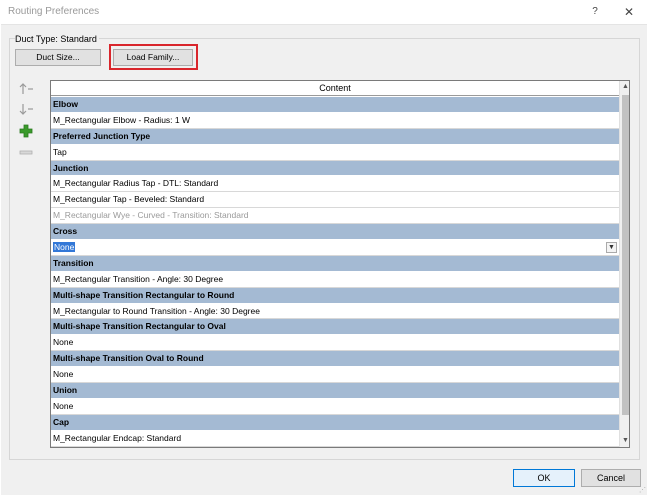 The image size is (648, 496). What do you see at coordinates (64, 247) in the screenshot?
I see `selected-value: None` at bounding box center [64, 247].